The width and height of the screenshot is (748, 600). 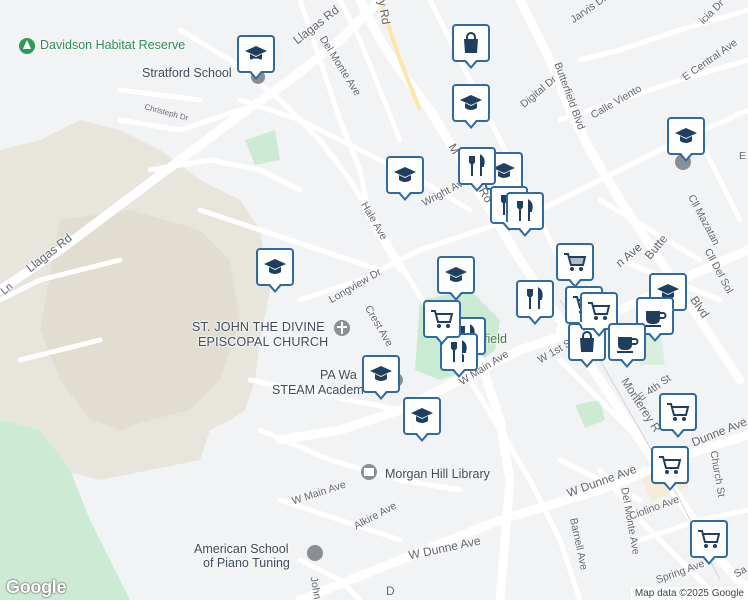 I want to click on shopping-pin, so click(x=471, y=46).